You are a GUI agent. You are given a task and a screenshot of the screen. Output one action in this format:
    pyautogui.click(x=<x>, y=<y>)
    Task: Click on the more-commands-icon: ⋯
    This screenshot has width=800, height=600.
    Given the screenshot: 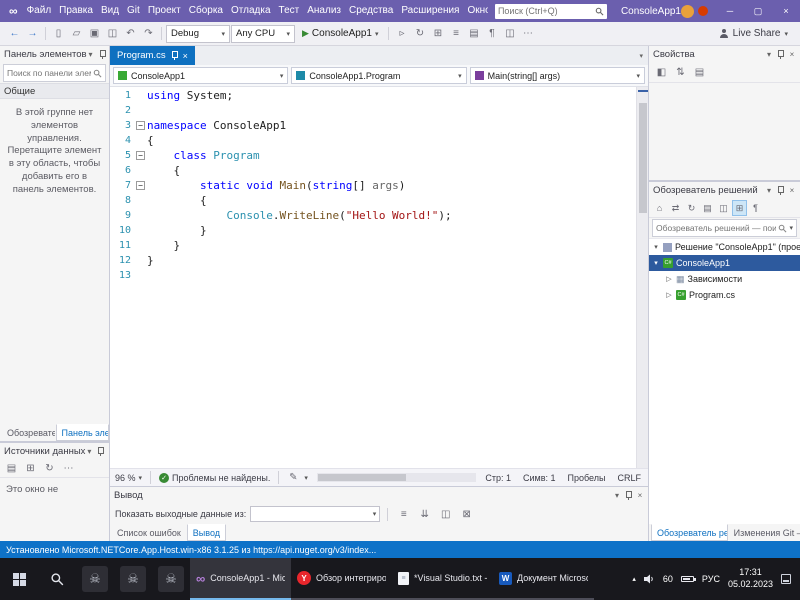 What is the action you would take?
    pyautogui.click(x=527, y=34)
    